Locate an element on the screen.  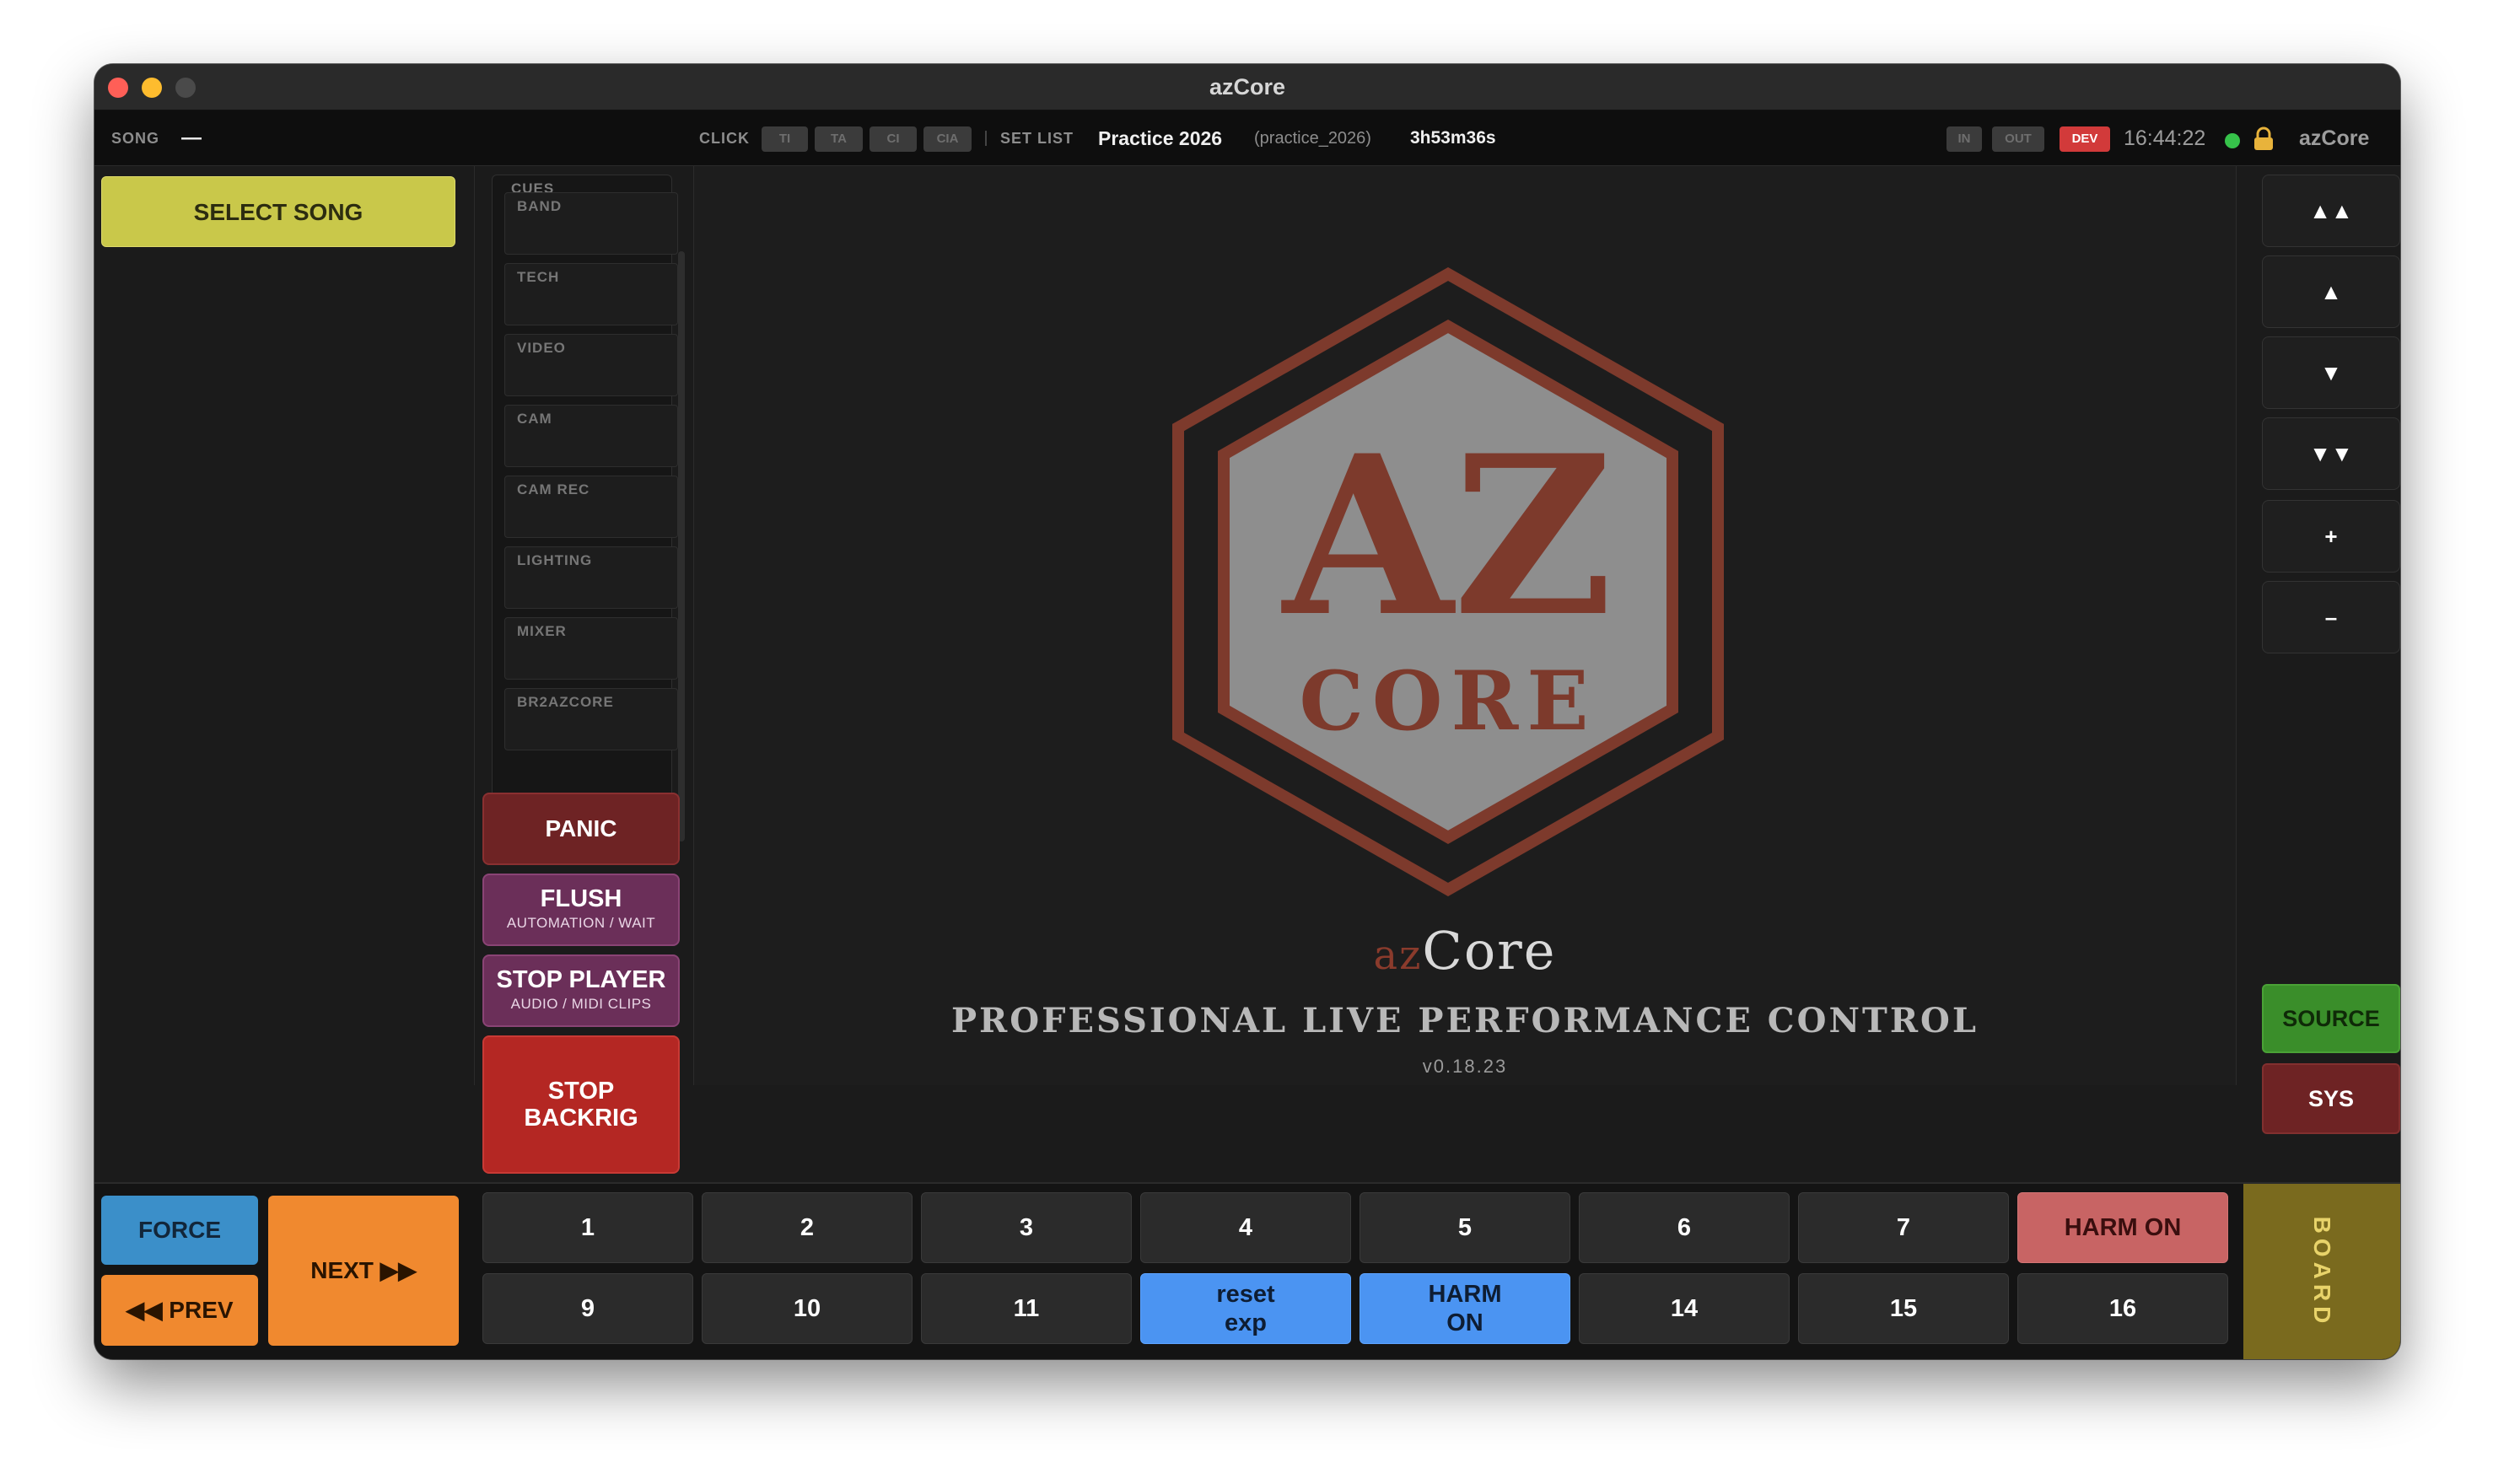
song-value: — is located at coordinates (191, 137).